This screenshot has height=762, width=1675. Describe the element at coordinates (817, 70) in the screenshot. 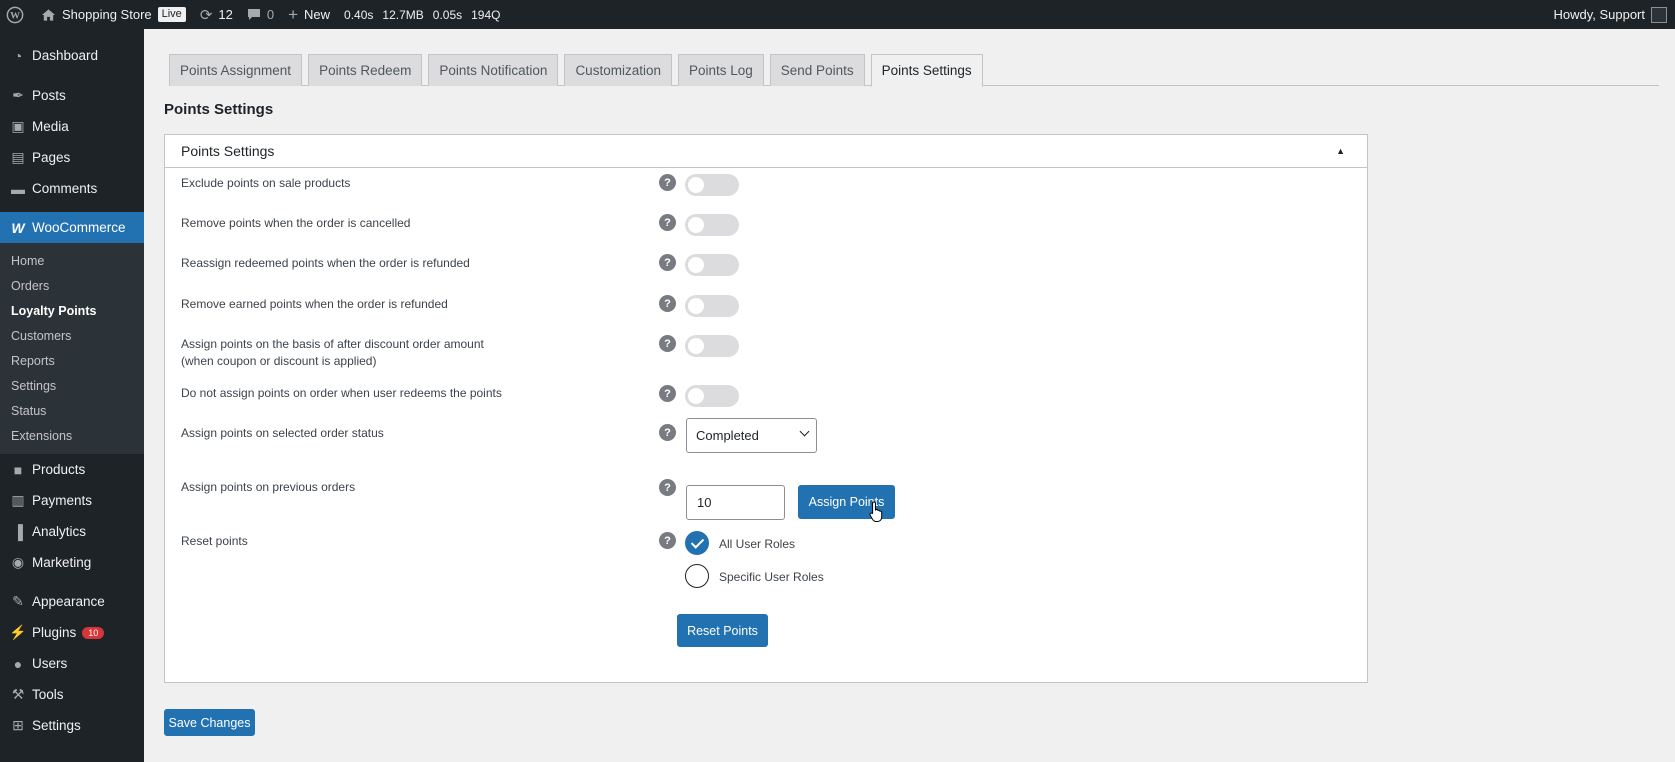

I see `tab-send-points: Send Points` at that location.